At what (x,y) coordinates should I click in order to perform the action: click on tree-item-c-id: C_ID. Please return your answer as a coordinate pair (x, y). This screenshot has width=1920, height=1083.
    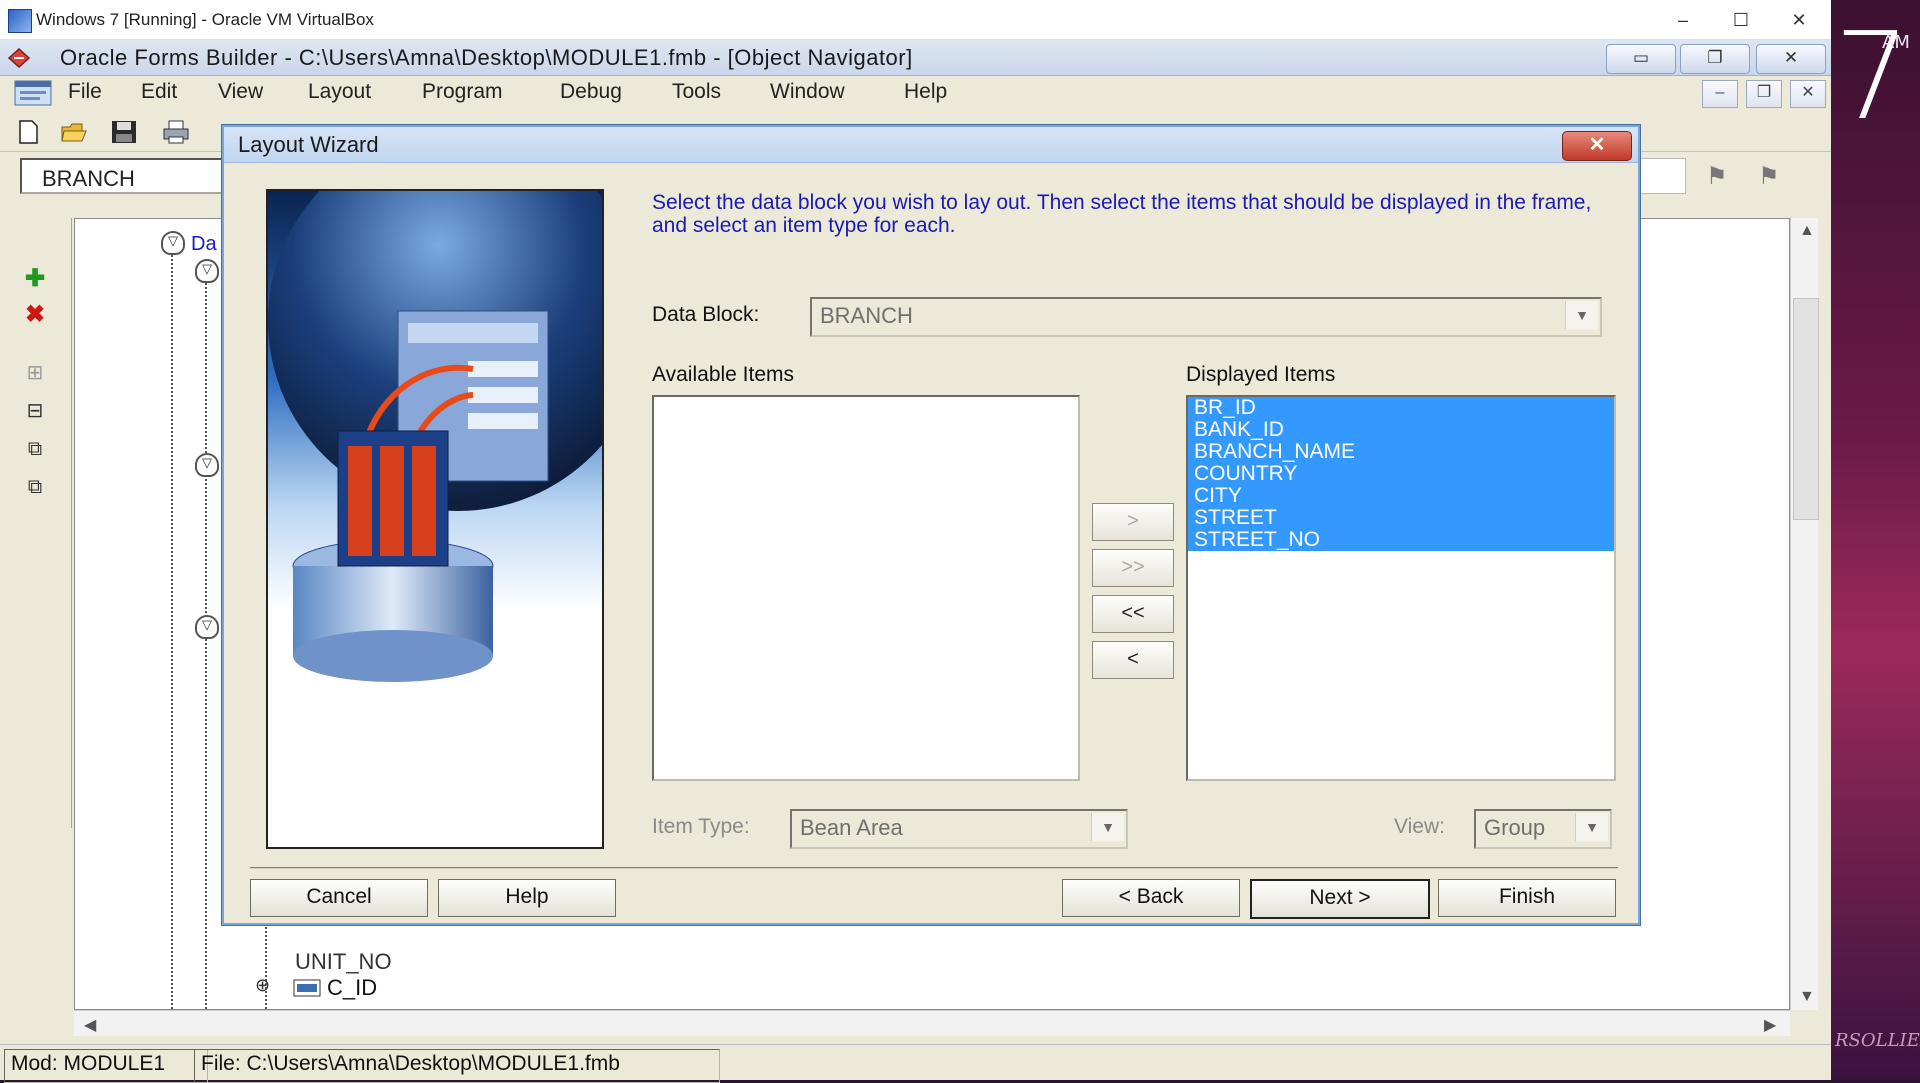
    Looking at the image, I should click on (352, 988).